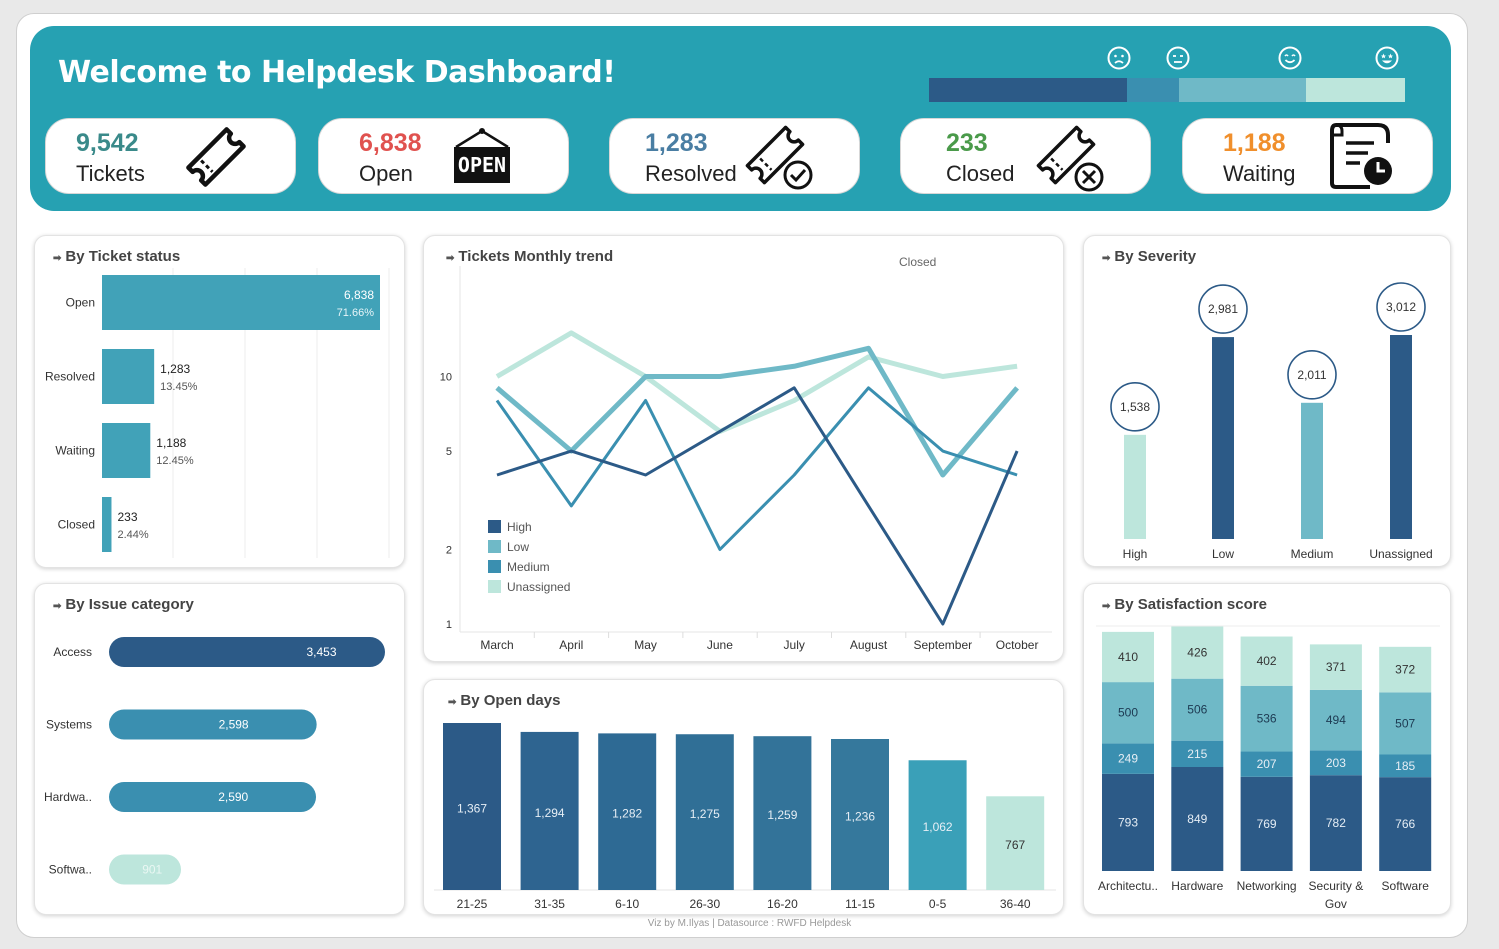 This screenshot has width=1499, height=949. Describe the element at coordinates (356, 313) in the screenshot. I see `status-percent-label: 71.66%` at that location.